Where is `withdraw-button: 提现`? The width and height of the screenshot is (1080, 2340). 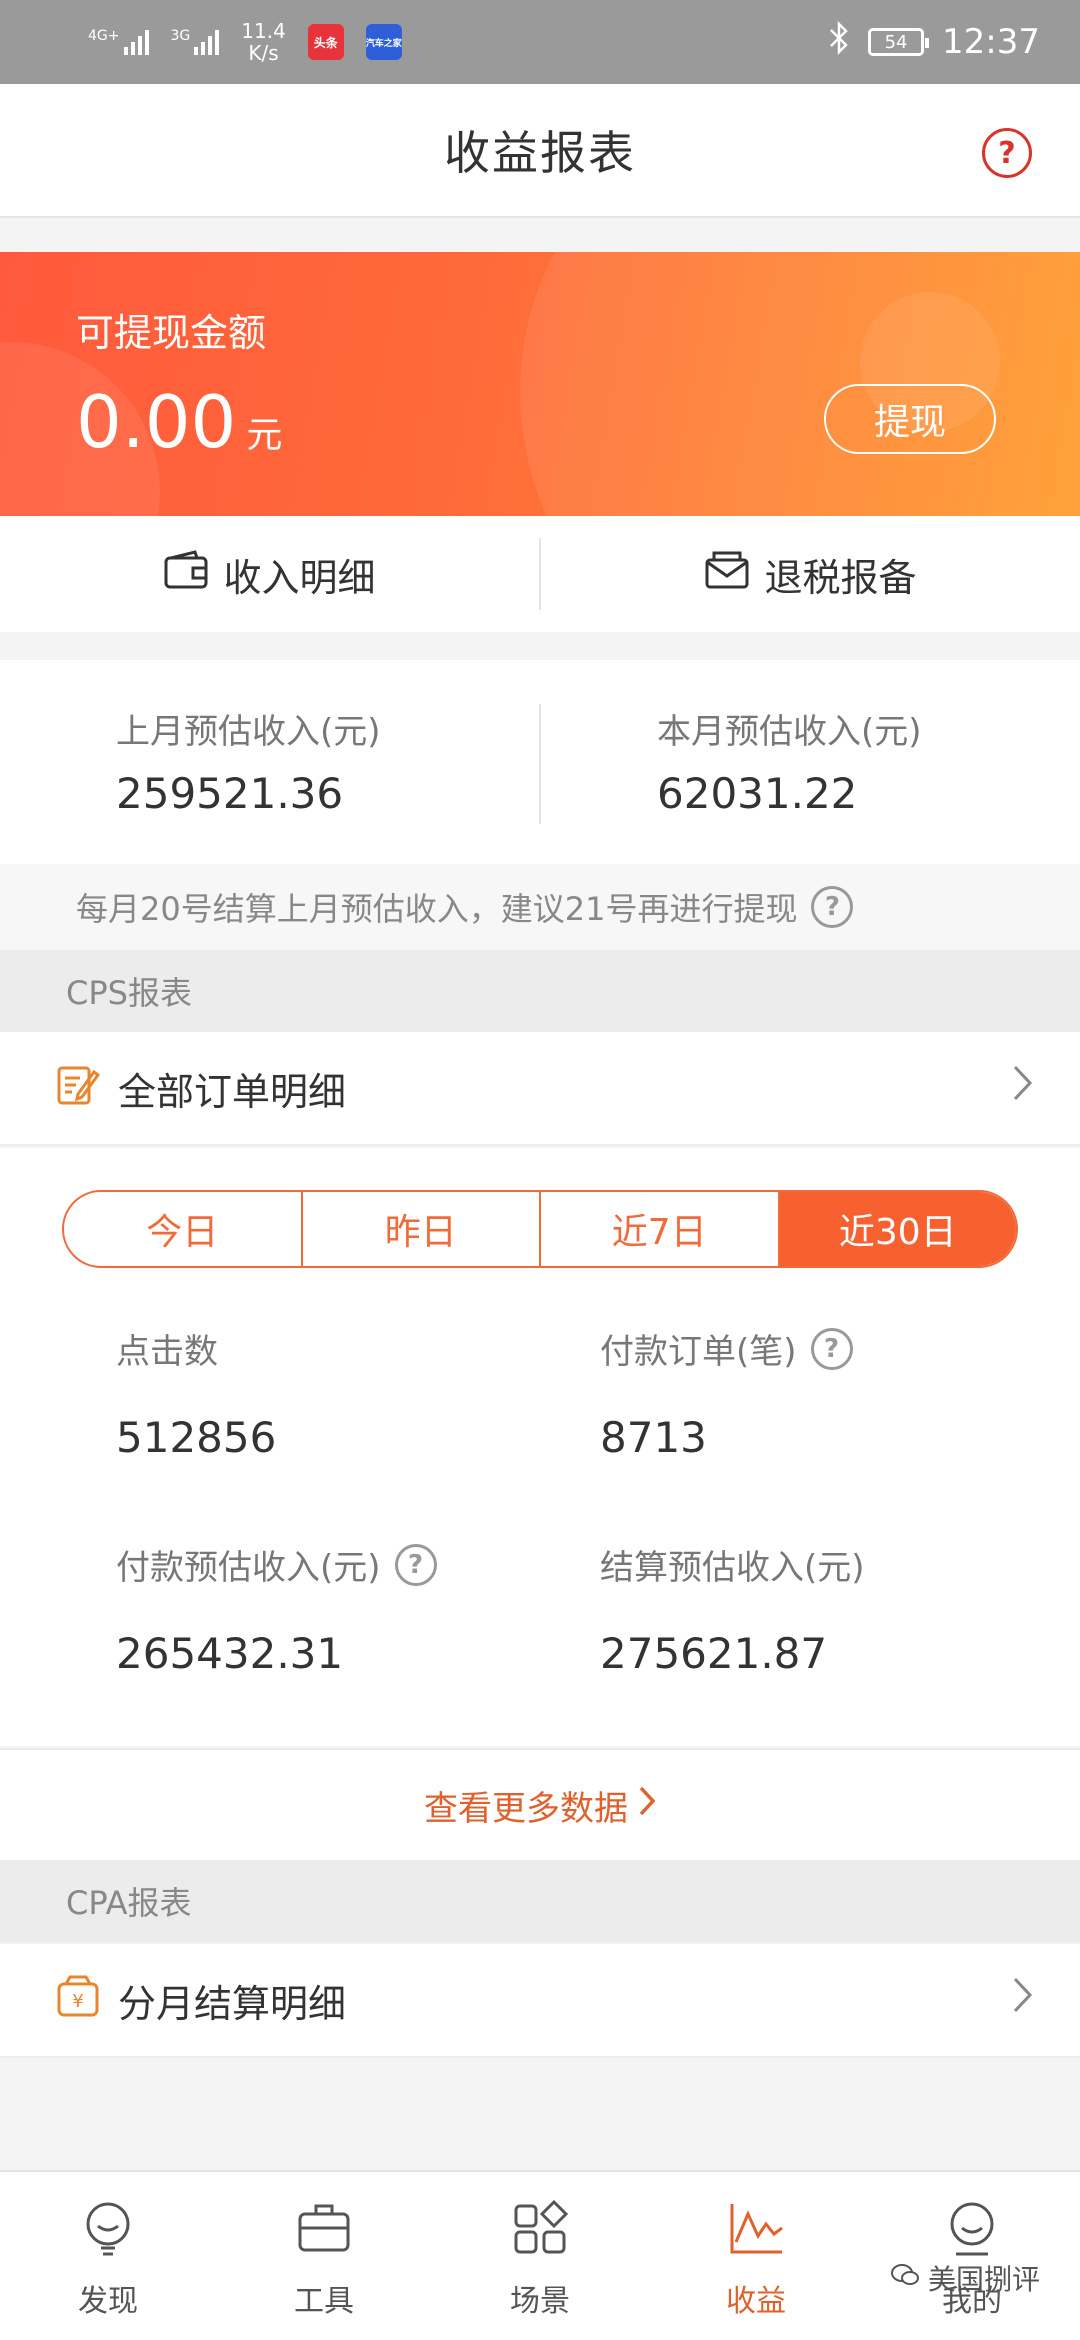
withdraw-button: 提现 is located at coordinates (910, 419).